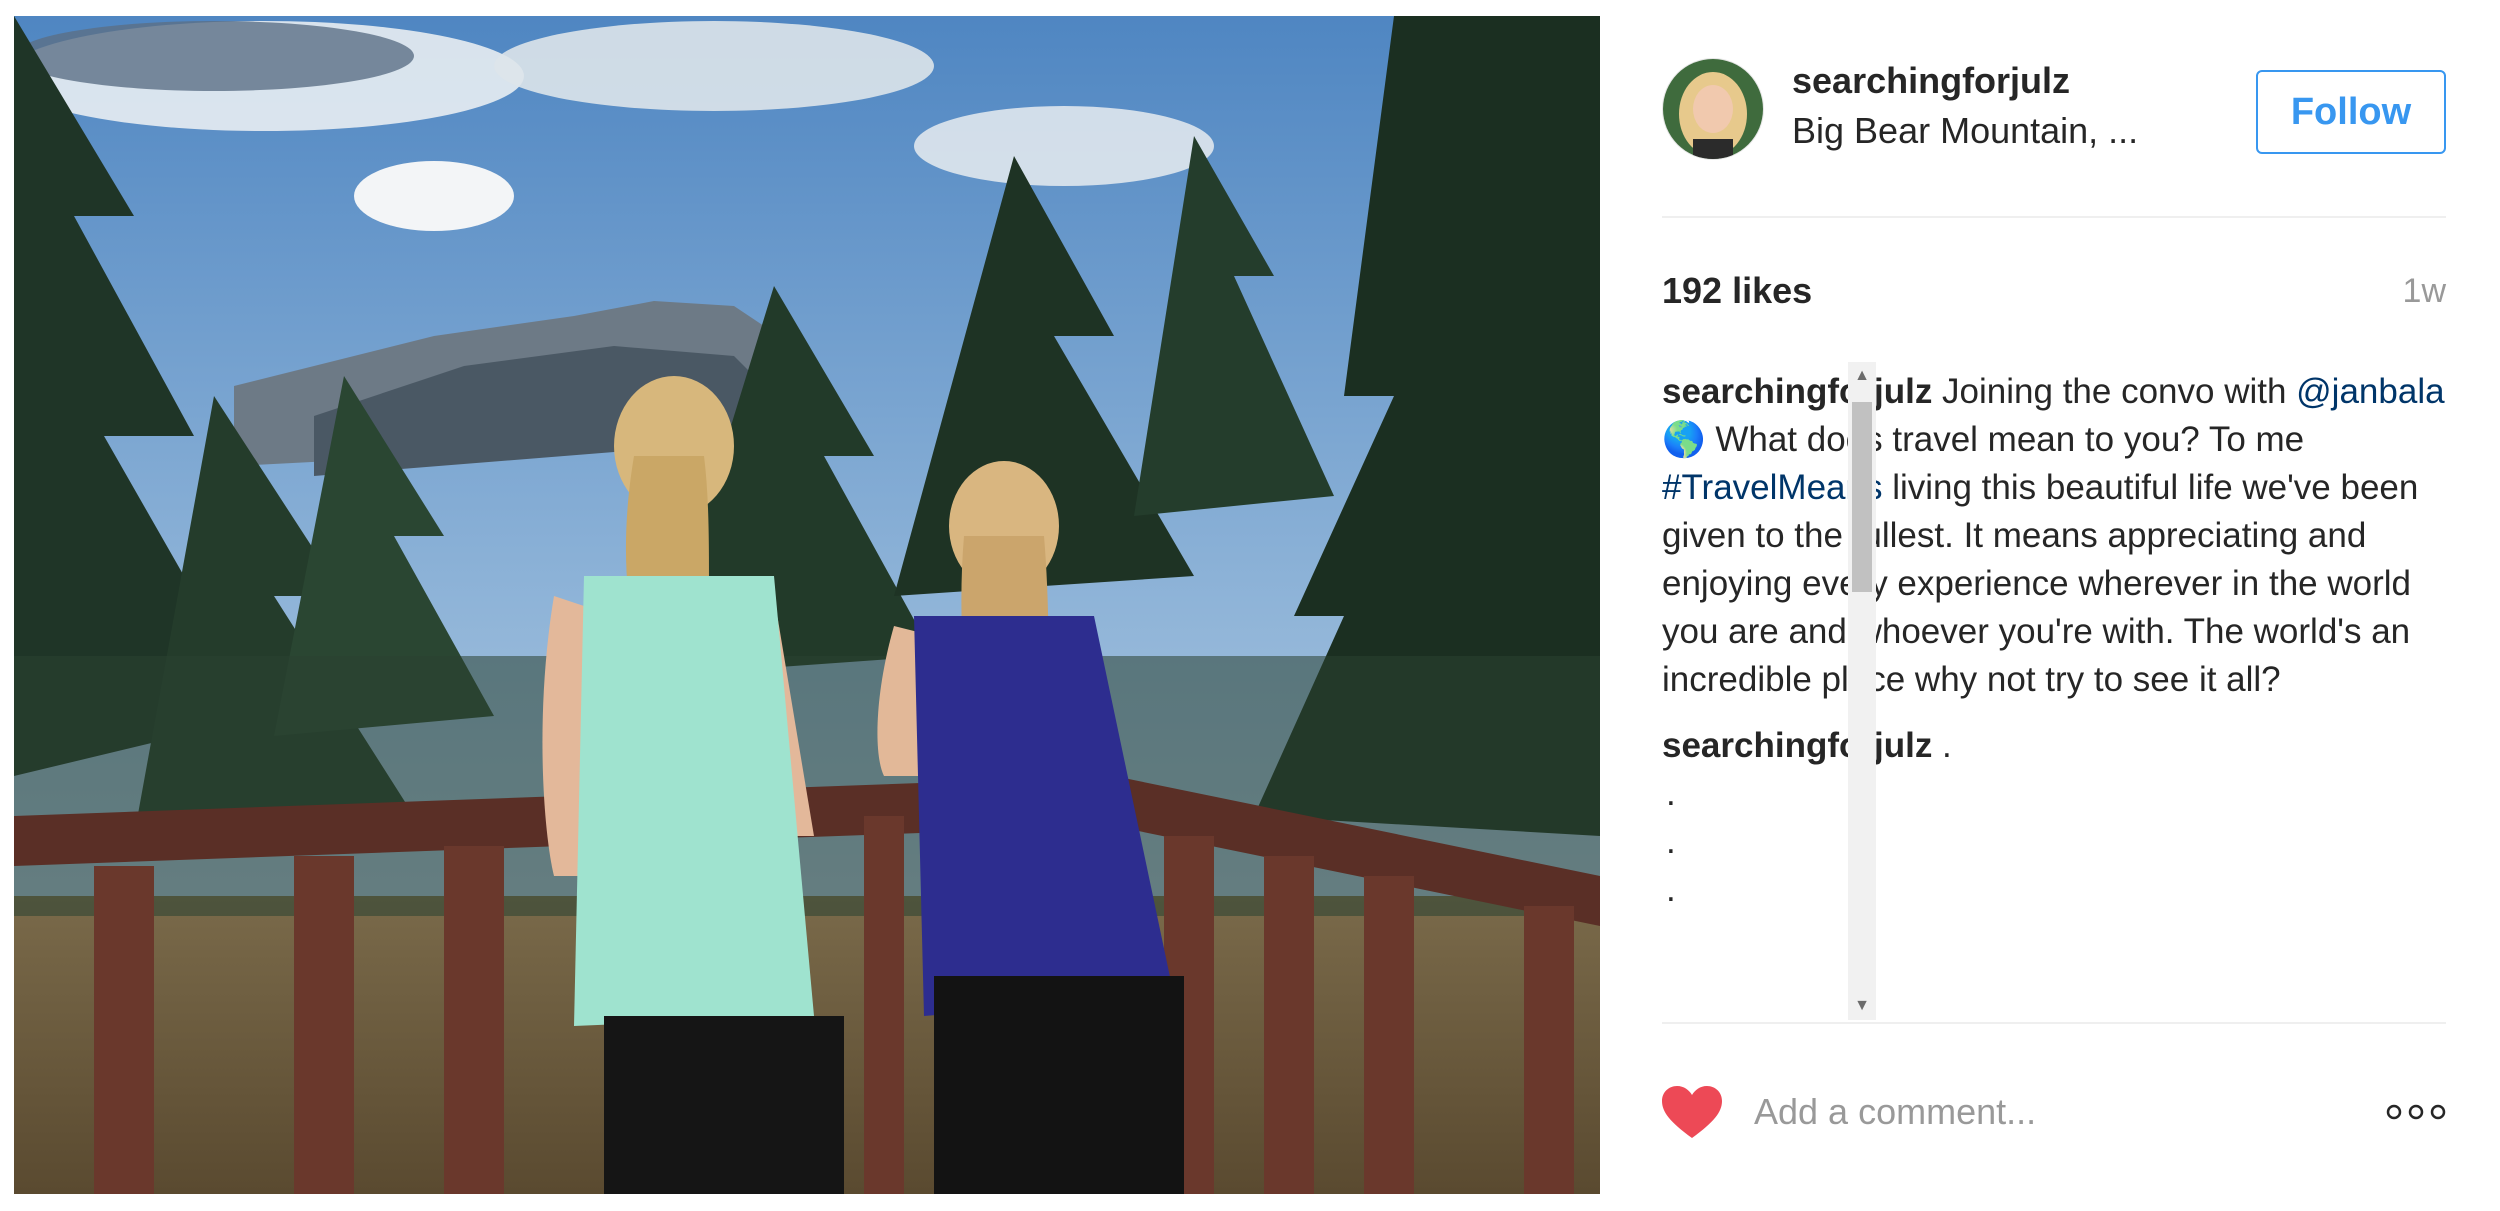 This screenshot has height=1211, width=2500. Describe the element at coordinates (2034, 1112) in the screenshot. I see `comment-input` at that location.